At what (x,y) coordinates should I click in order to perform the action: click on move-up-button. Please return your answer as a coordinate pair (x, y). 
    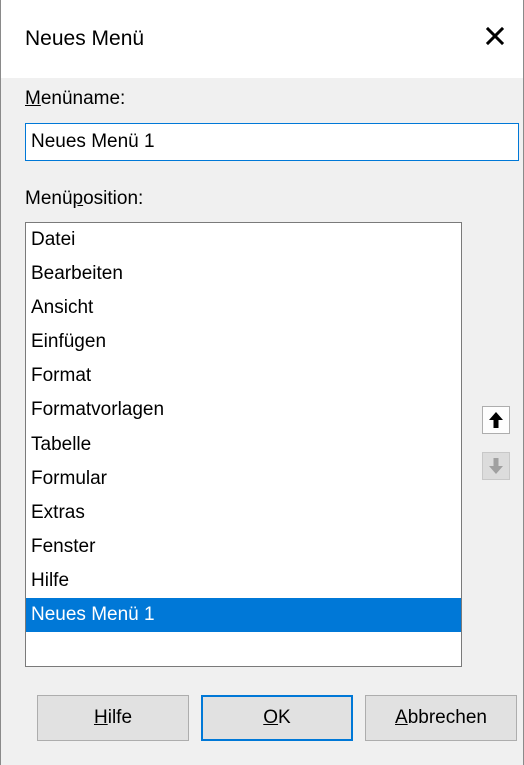
    Looking at the image, I should click on (496, 420).